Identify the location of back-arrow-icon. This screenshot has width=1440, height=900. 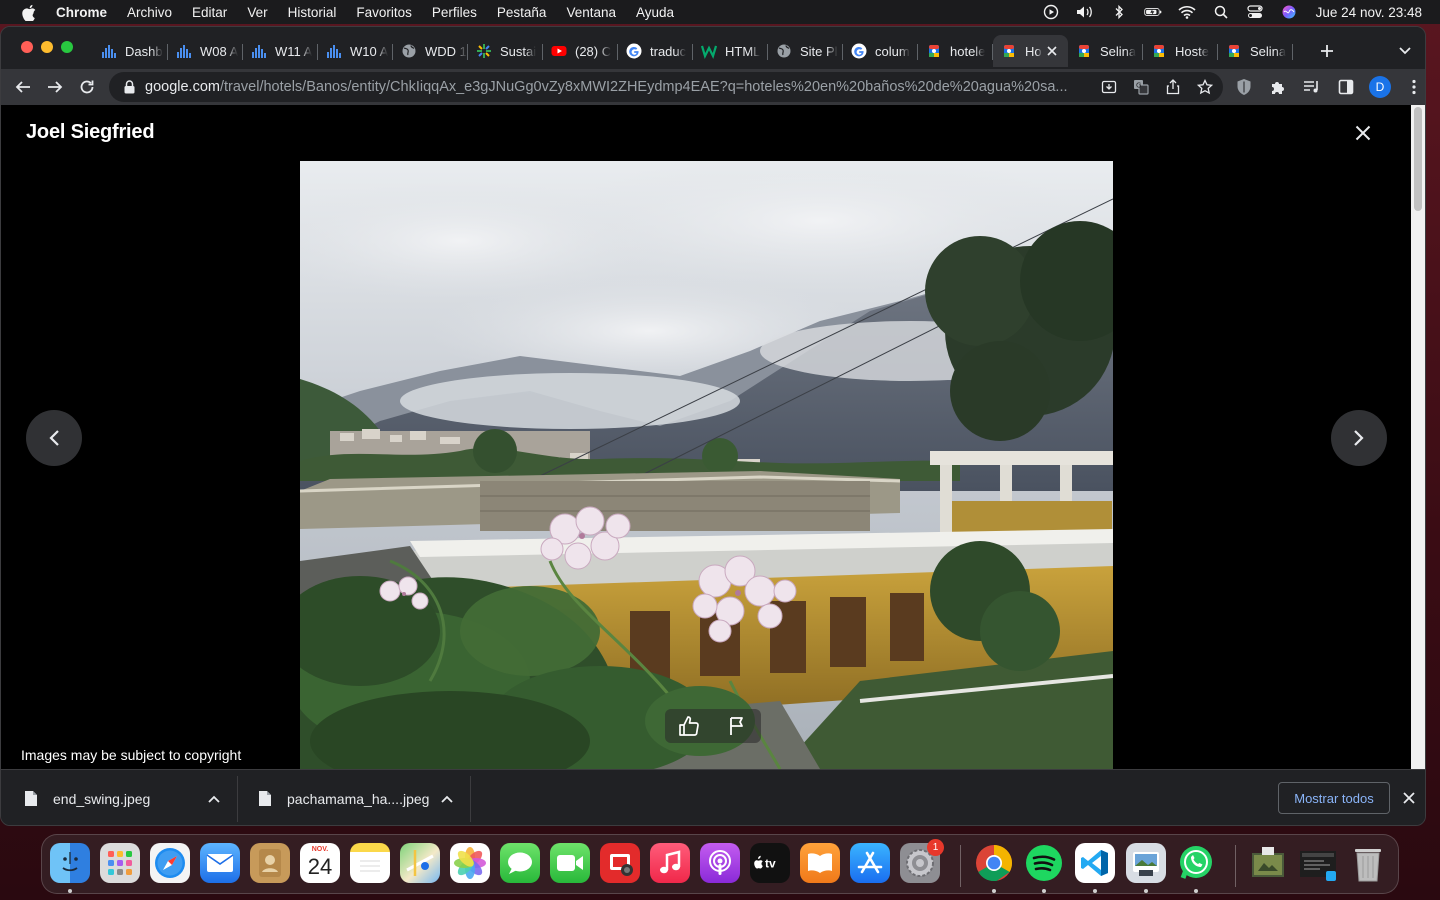
(23, 87).